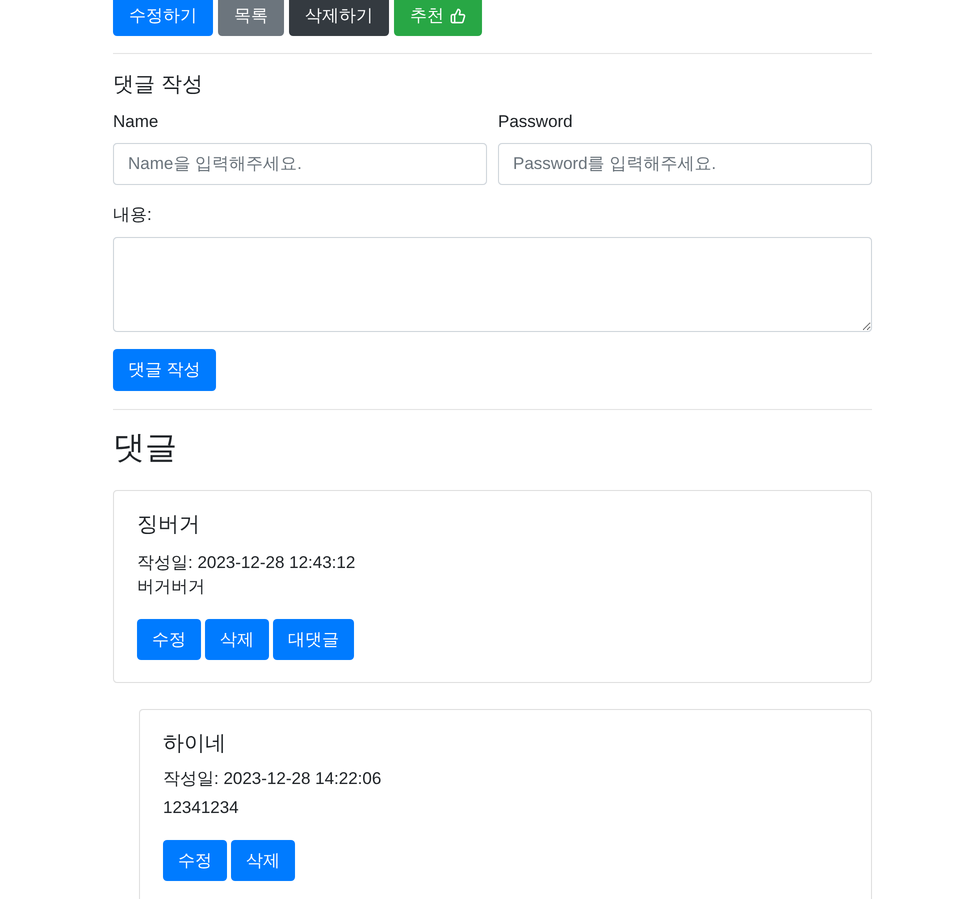 The image size is (969, 899). Describe the element at coordinates (251, 18) in the screenshot. I see `post-action-button: 목록` at that location.